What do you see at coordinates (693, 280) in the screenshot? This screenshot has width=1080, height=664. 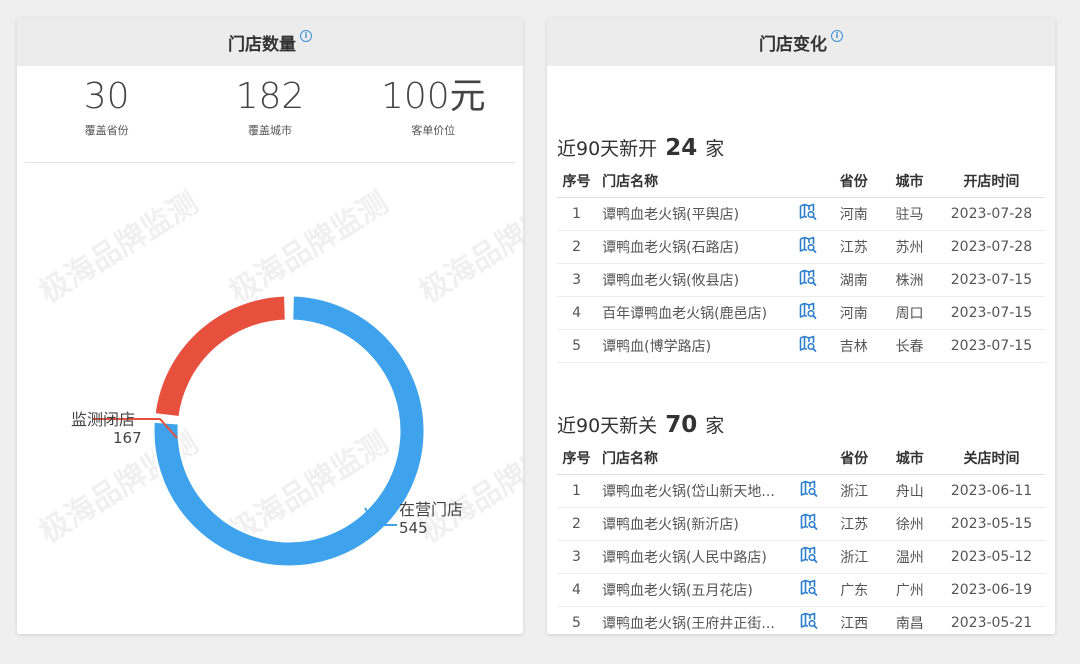 I see `store-name: 谭鸭血老火锅(攸县店)` at bounding box center [693, 280].